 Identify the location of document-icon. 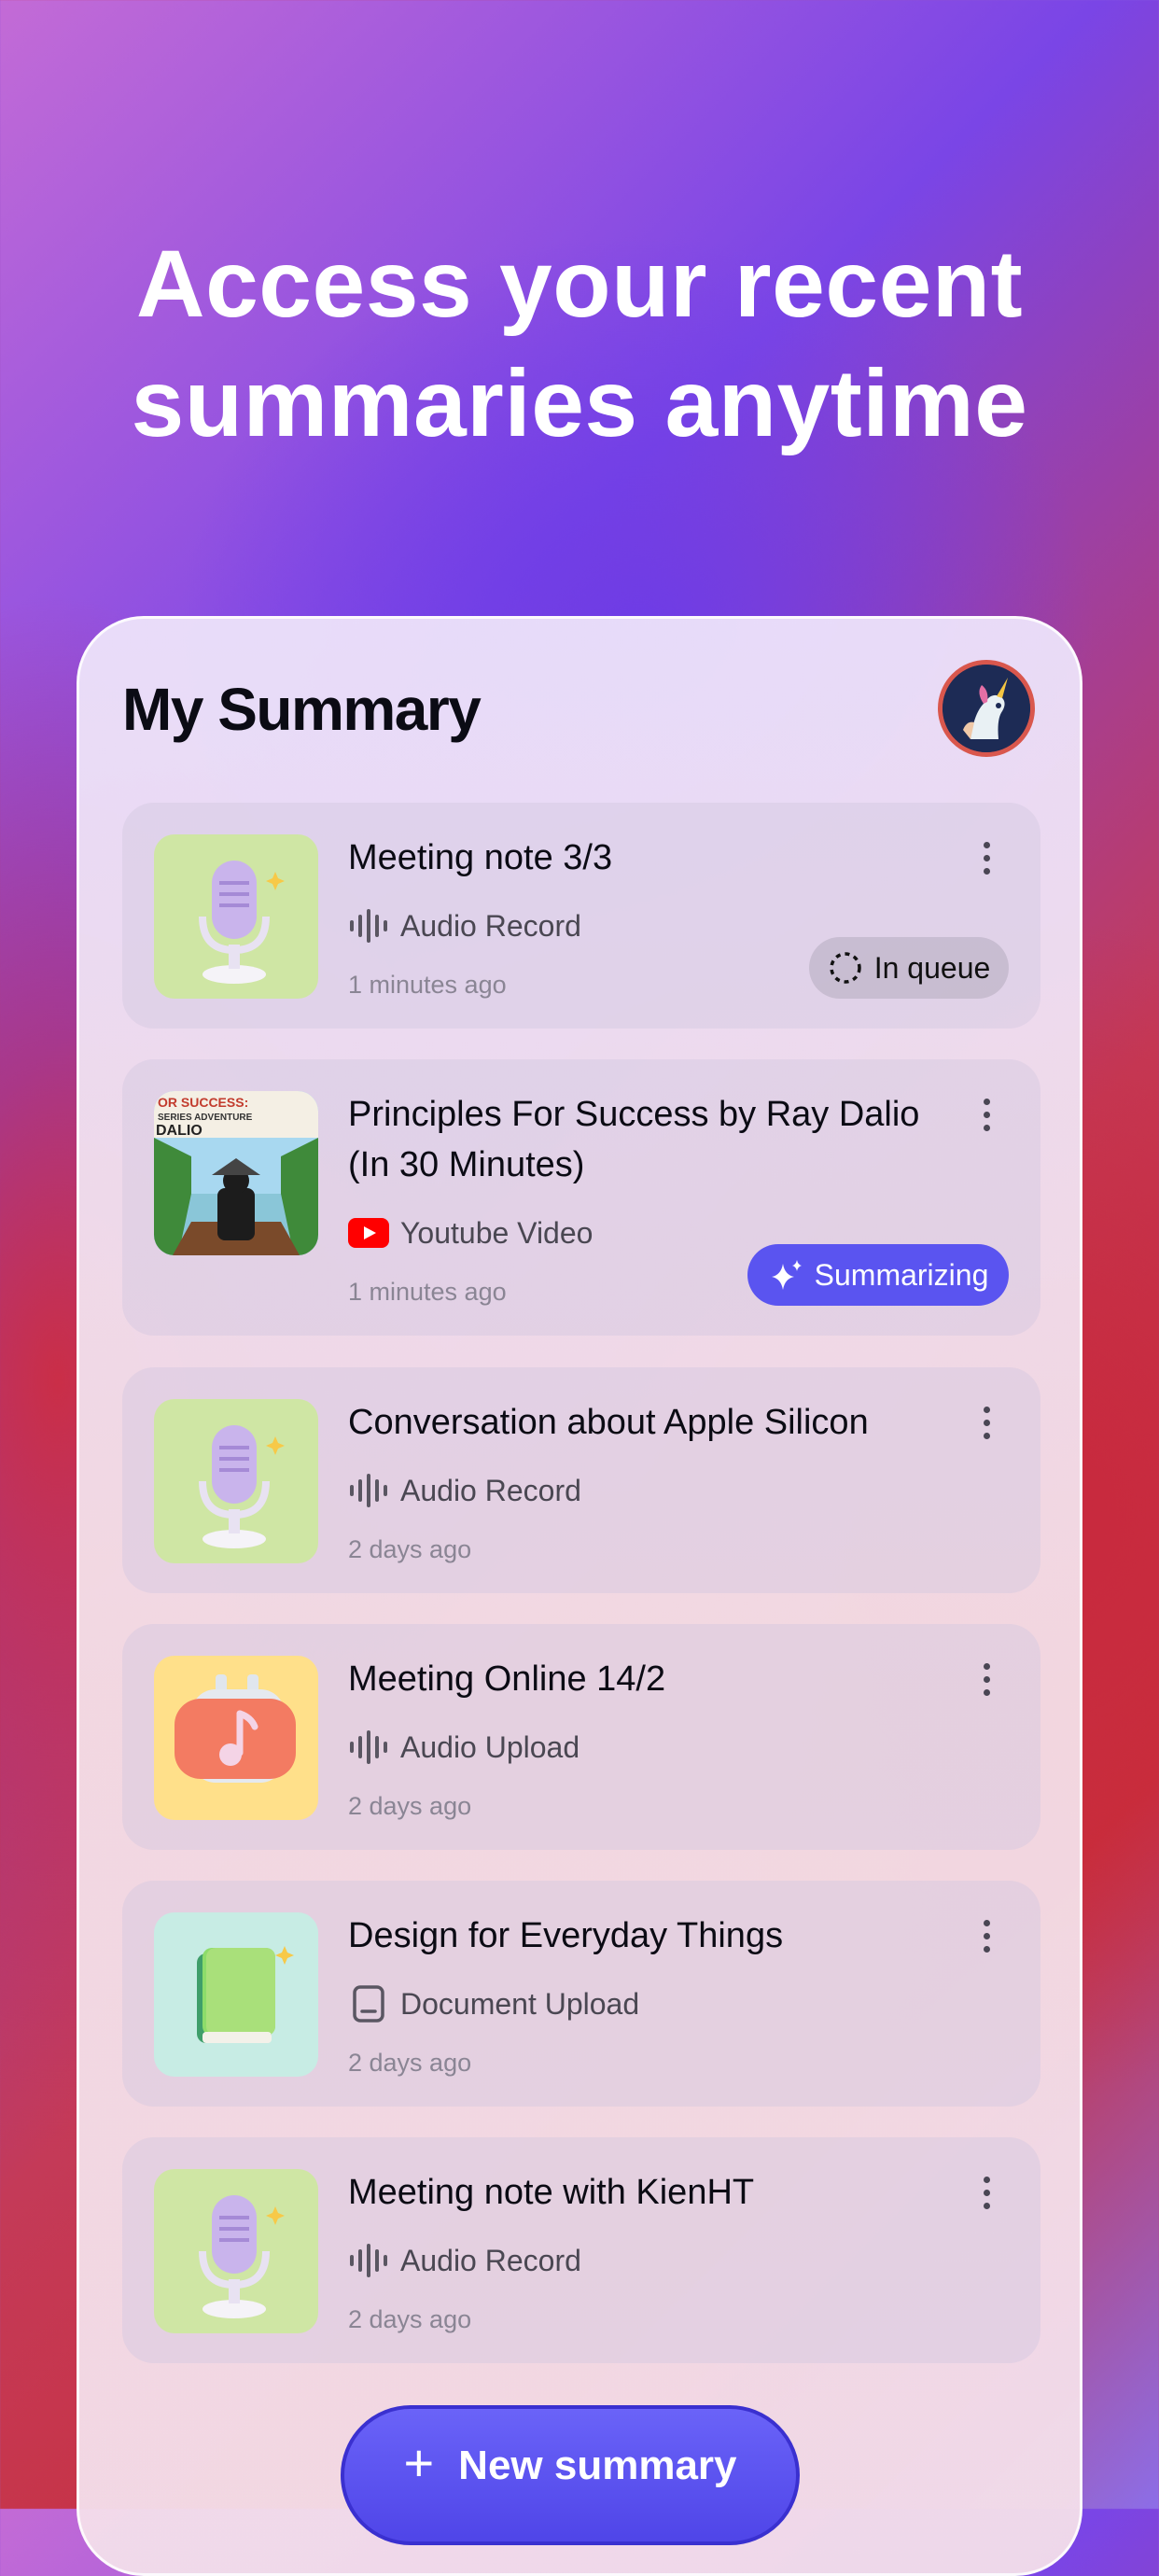
(368, 2004).